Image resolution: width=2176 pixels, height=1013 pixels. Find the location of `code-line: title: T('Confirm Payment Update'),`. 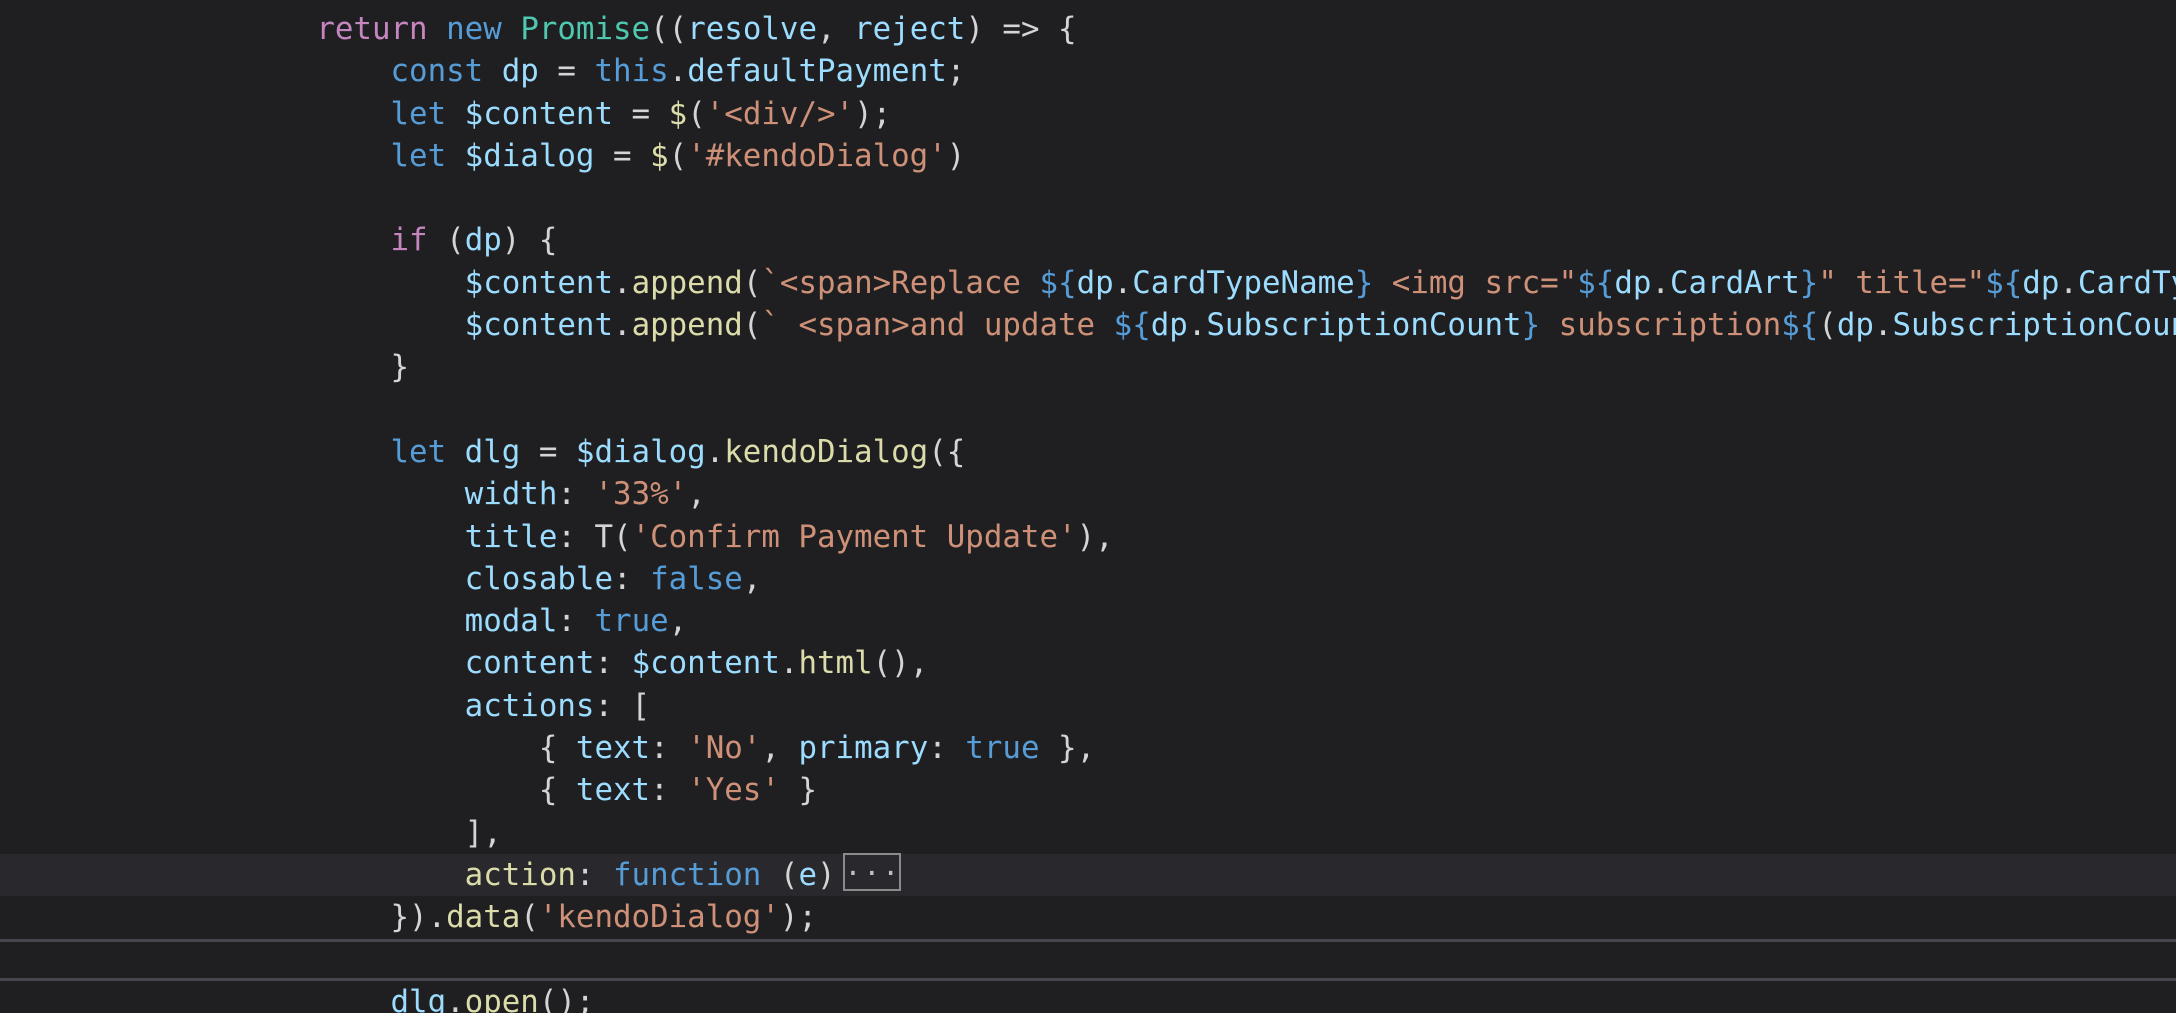

code-line: title: T('Confirm Payment Update'), is located at coordinates (1088, 537).